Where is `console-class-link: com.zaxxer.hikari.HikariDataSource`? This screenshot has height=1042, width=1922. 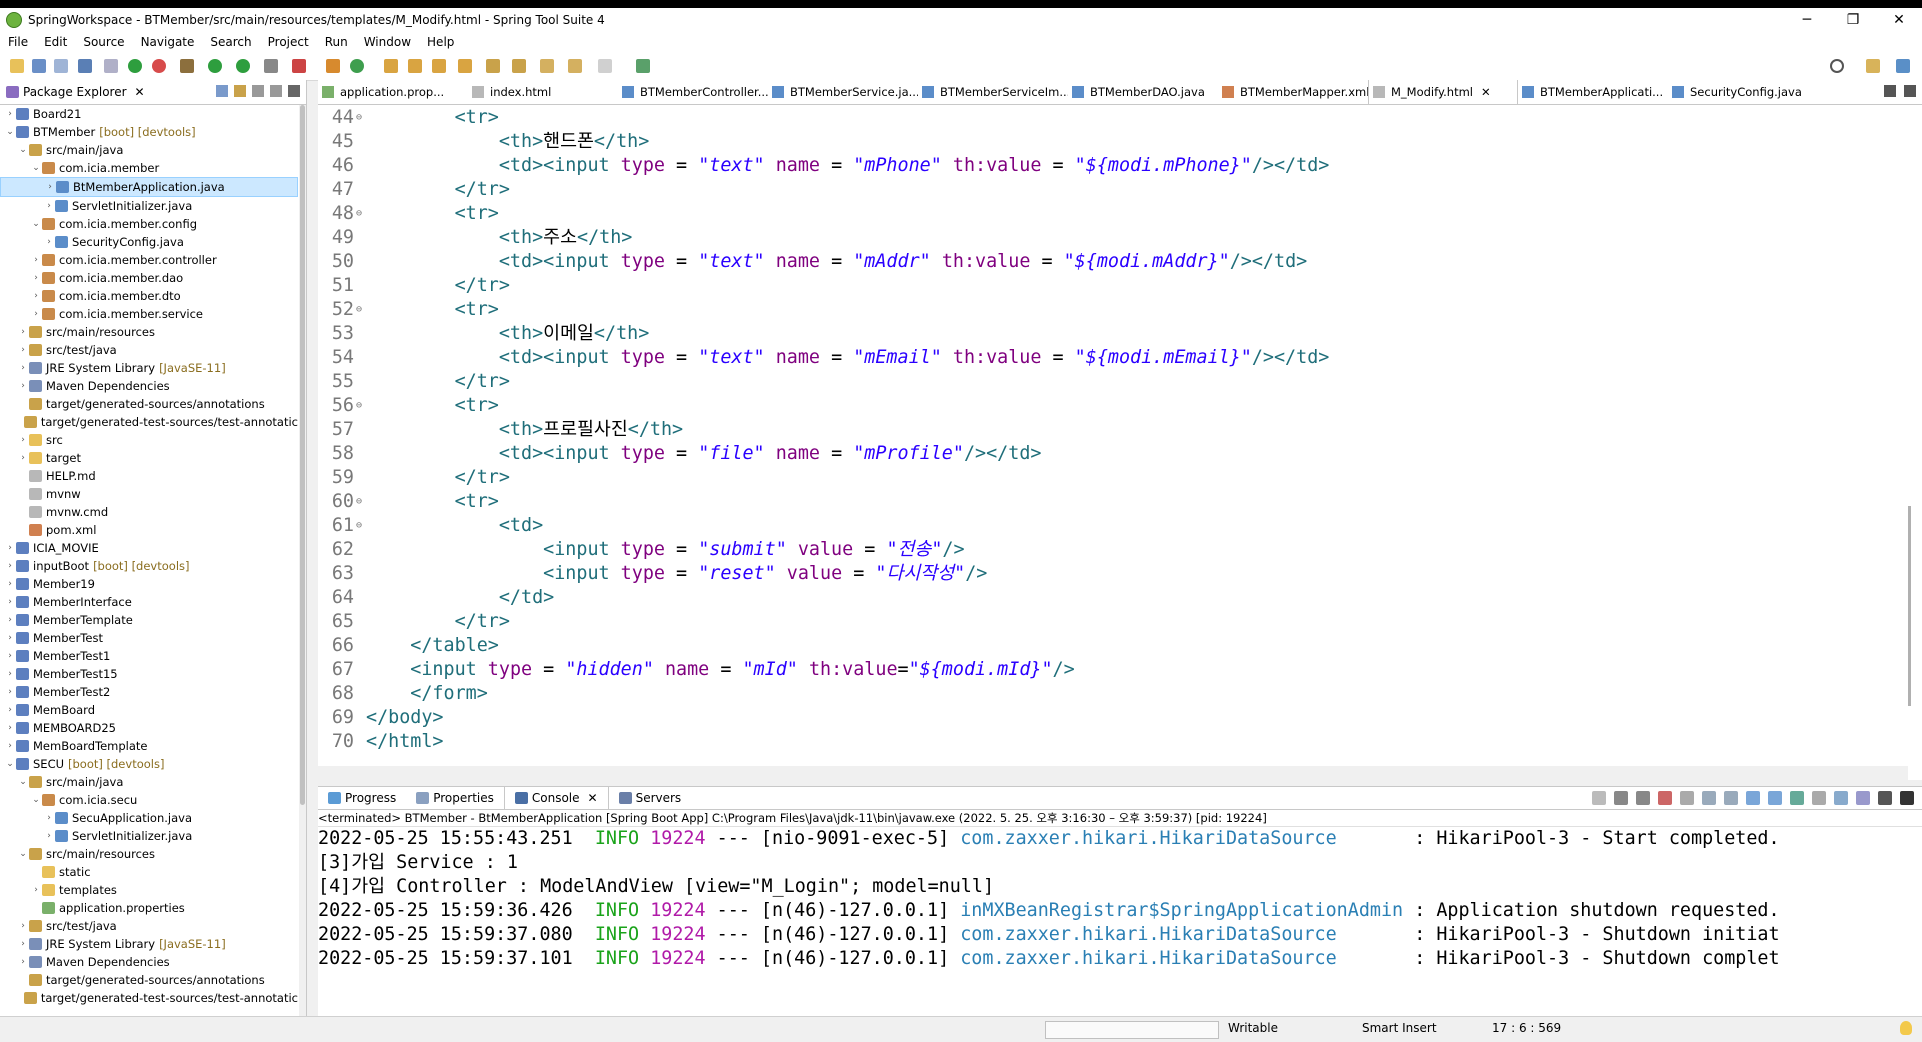 console-class-link: com.zaxxer.hikari.HikariDataSource is located at coordinates (1181, 934).